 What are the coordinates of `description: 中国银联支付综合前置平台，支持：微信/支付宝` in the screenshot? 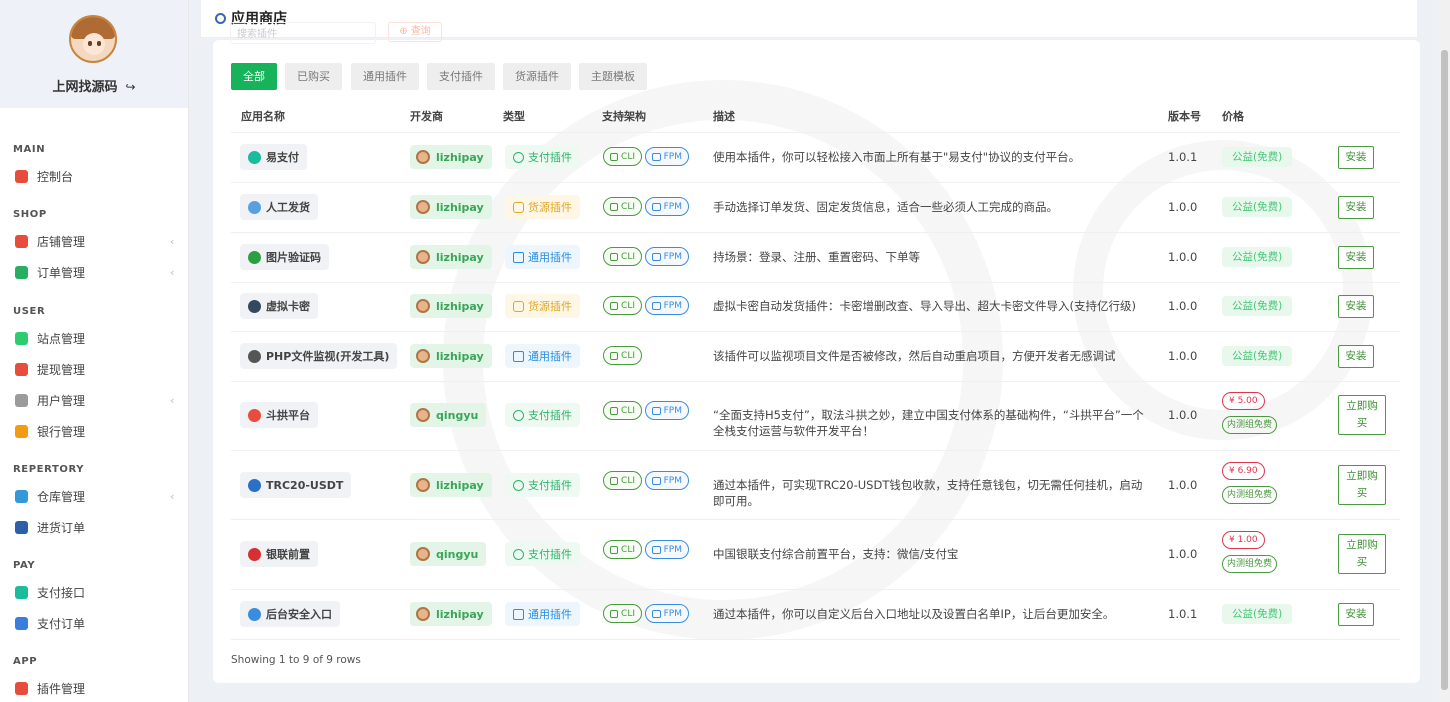 It's located at (836, 554).